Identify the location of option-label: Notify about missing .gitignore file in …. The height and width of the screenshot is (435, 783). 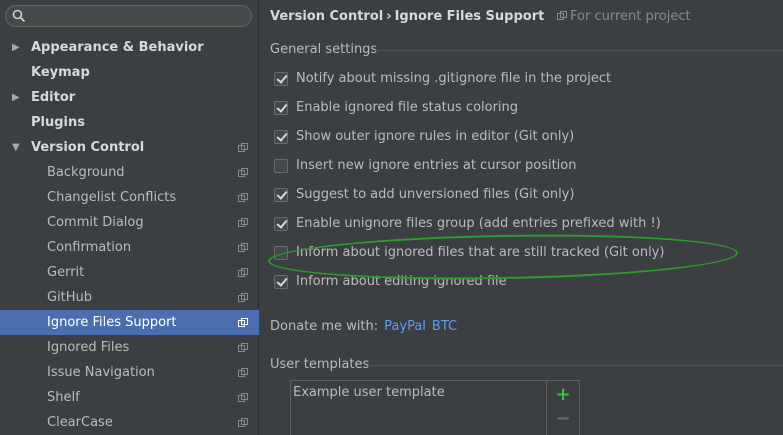
(454, 78).